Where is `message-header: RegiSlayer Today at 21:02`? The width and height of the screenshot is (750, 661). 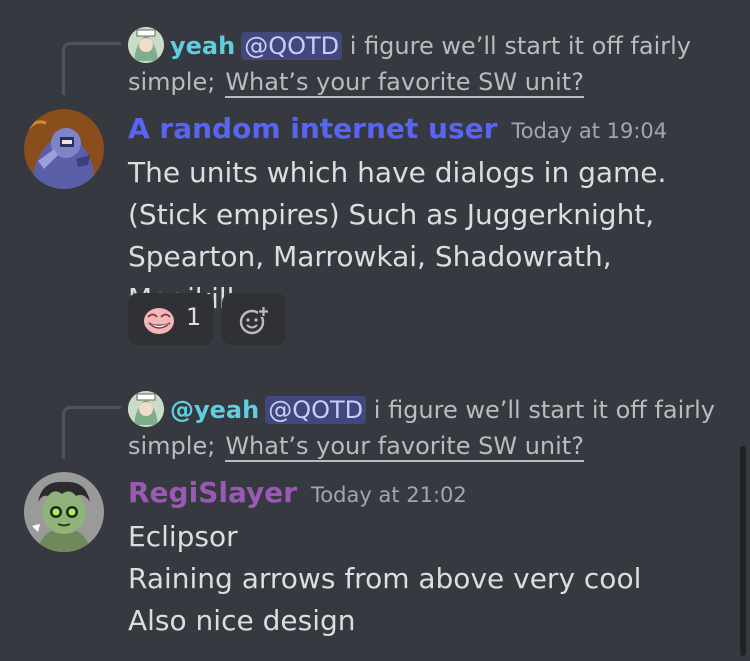 message-header: RegiSlayer Today at 21:02 is located at coordinates (297, 492).